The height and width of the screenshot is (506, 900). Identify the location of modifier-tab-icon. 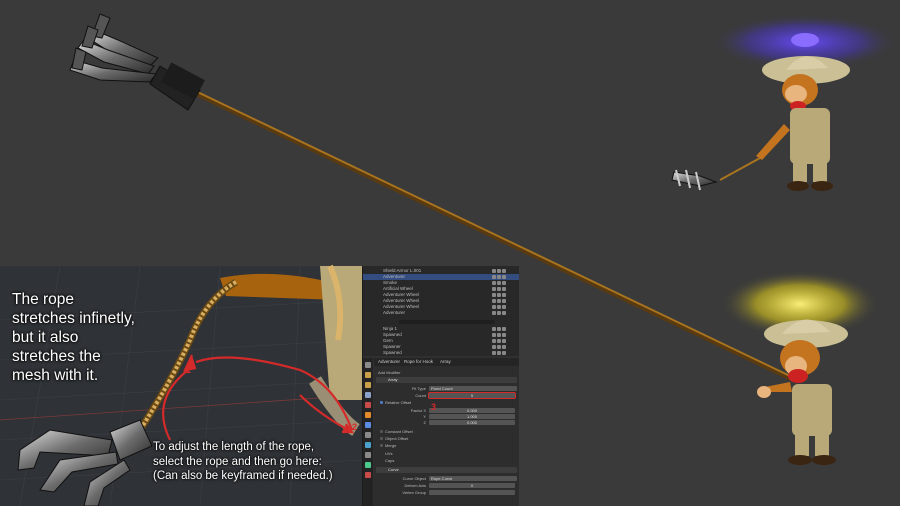
(368, 425).